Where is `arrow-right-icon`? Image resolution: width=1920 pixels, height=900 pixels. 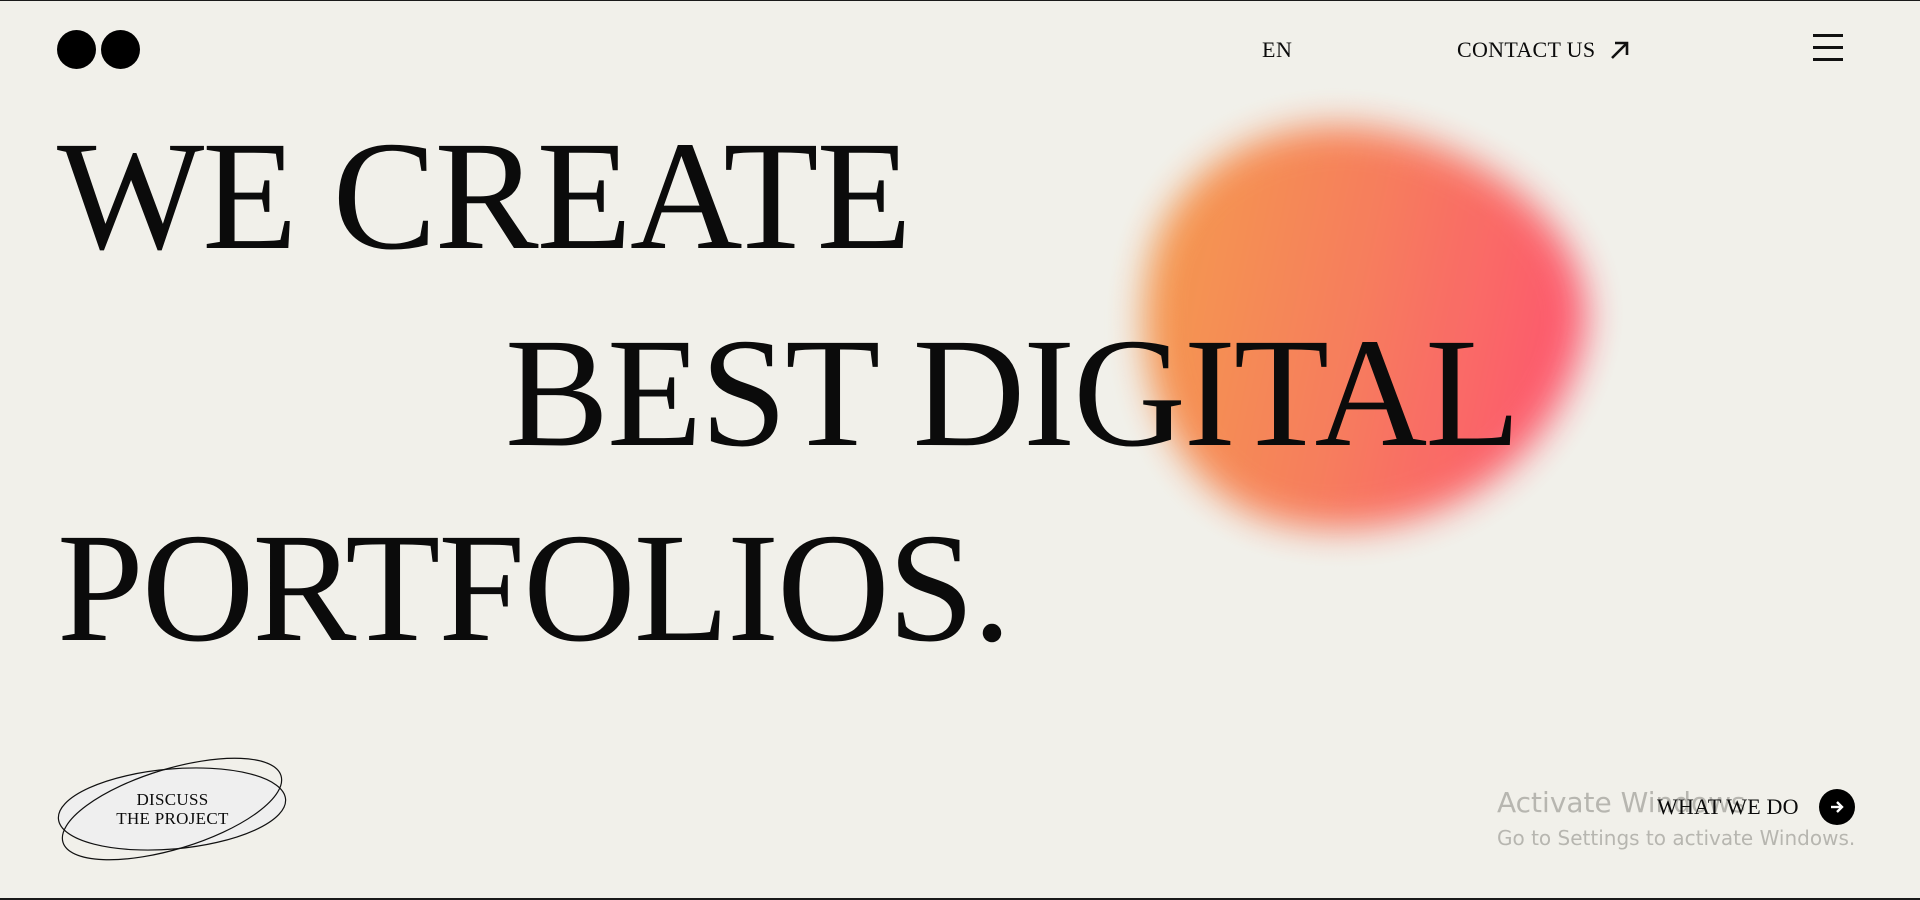 arrow-right-icon is located at coordinates (1837, 807).